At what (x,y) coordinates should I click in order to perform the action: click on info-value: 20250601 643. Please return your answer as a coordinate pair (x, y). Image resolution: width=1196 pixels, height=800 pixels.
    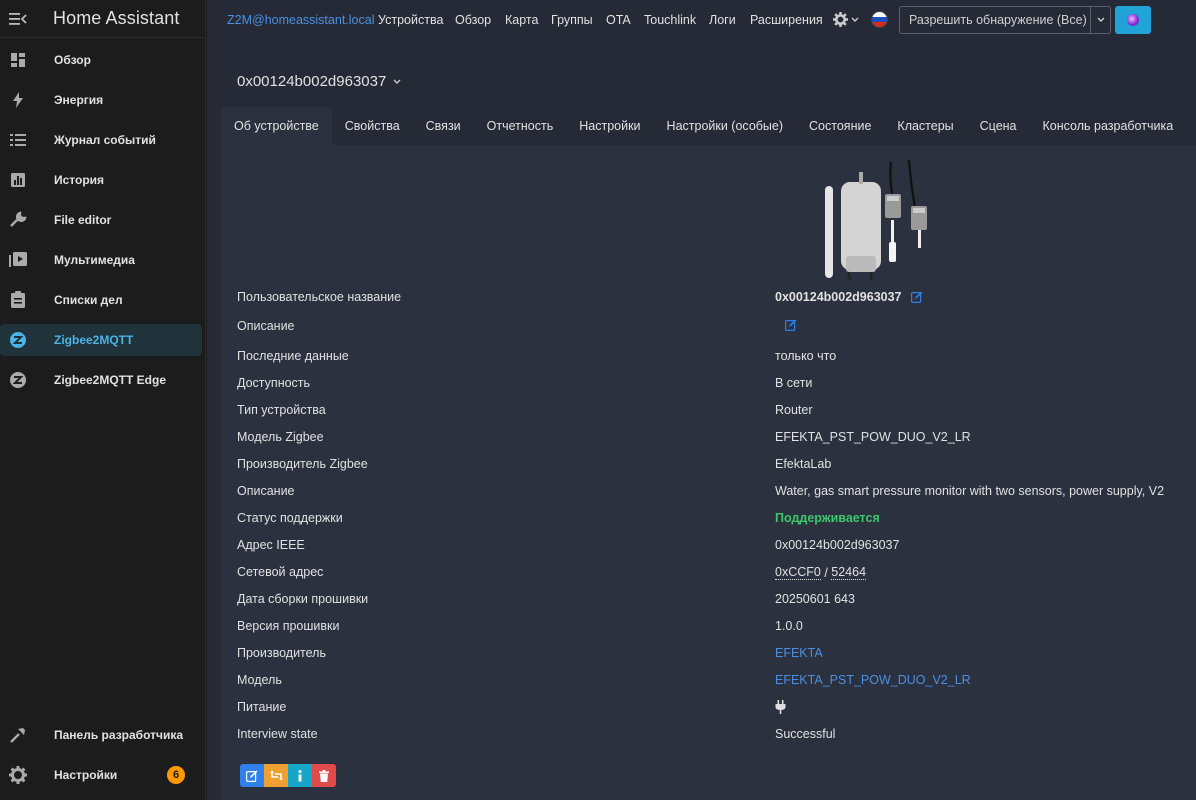
    Looking at the image, I should click on (815, 599).